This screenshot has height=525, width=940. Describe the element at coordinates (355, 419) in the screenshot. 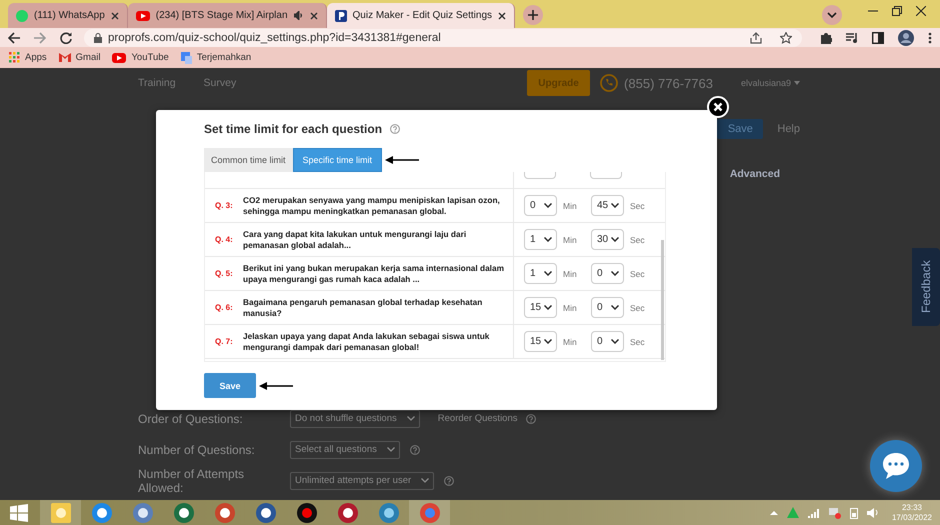

I see `dropdown: Do not shuffle questions` at that location.